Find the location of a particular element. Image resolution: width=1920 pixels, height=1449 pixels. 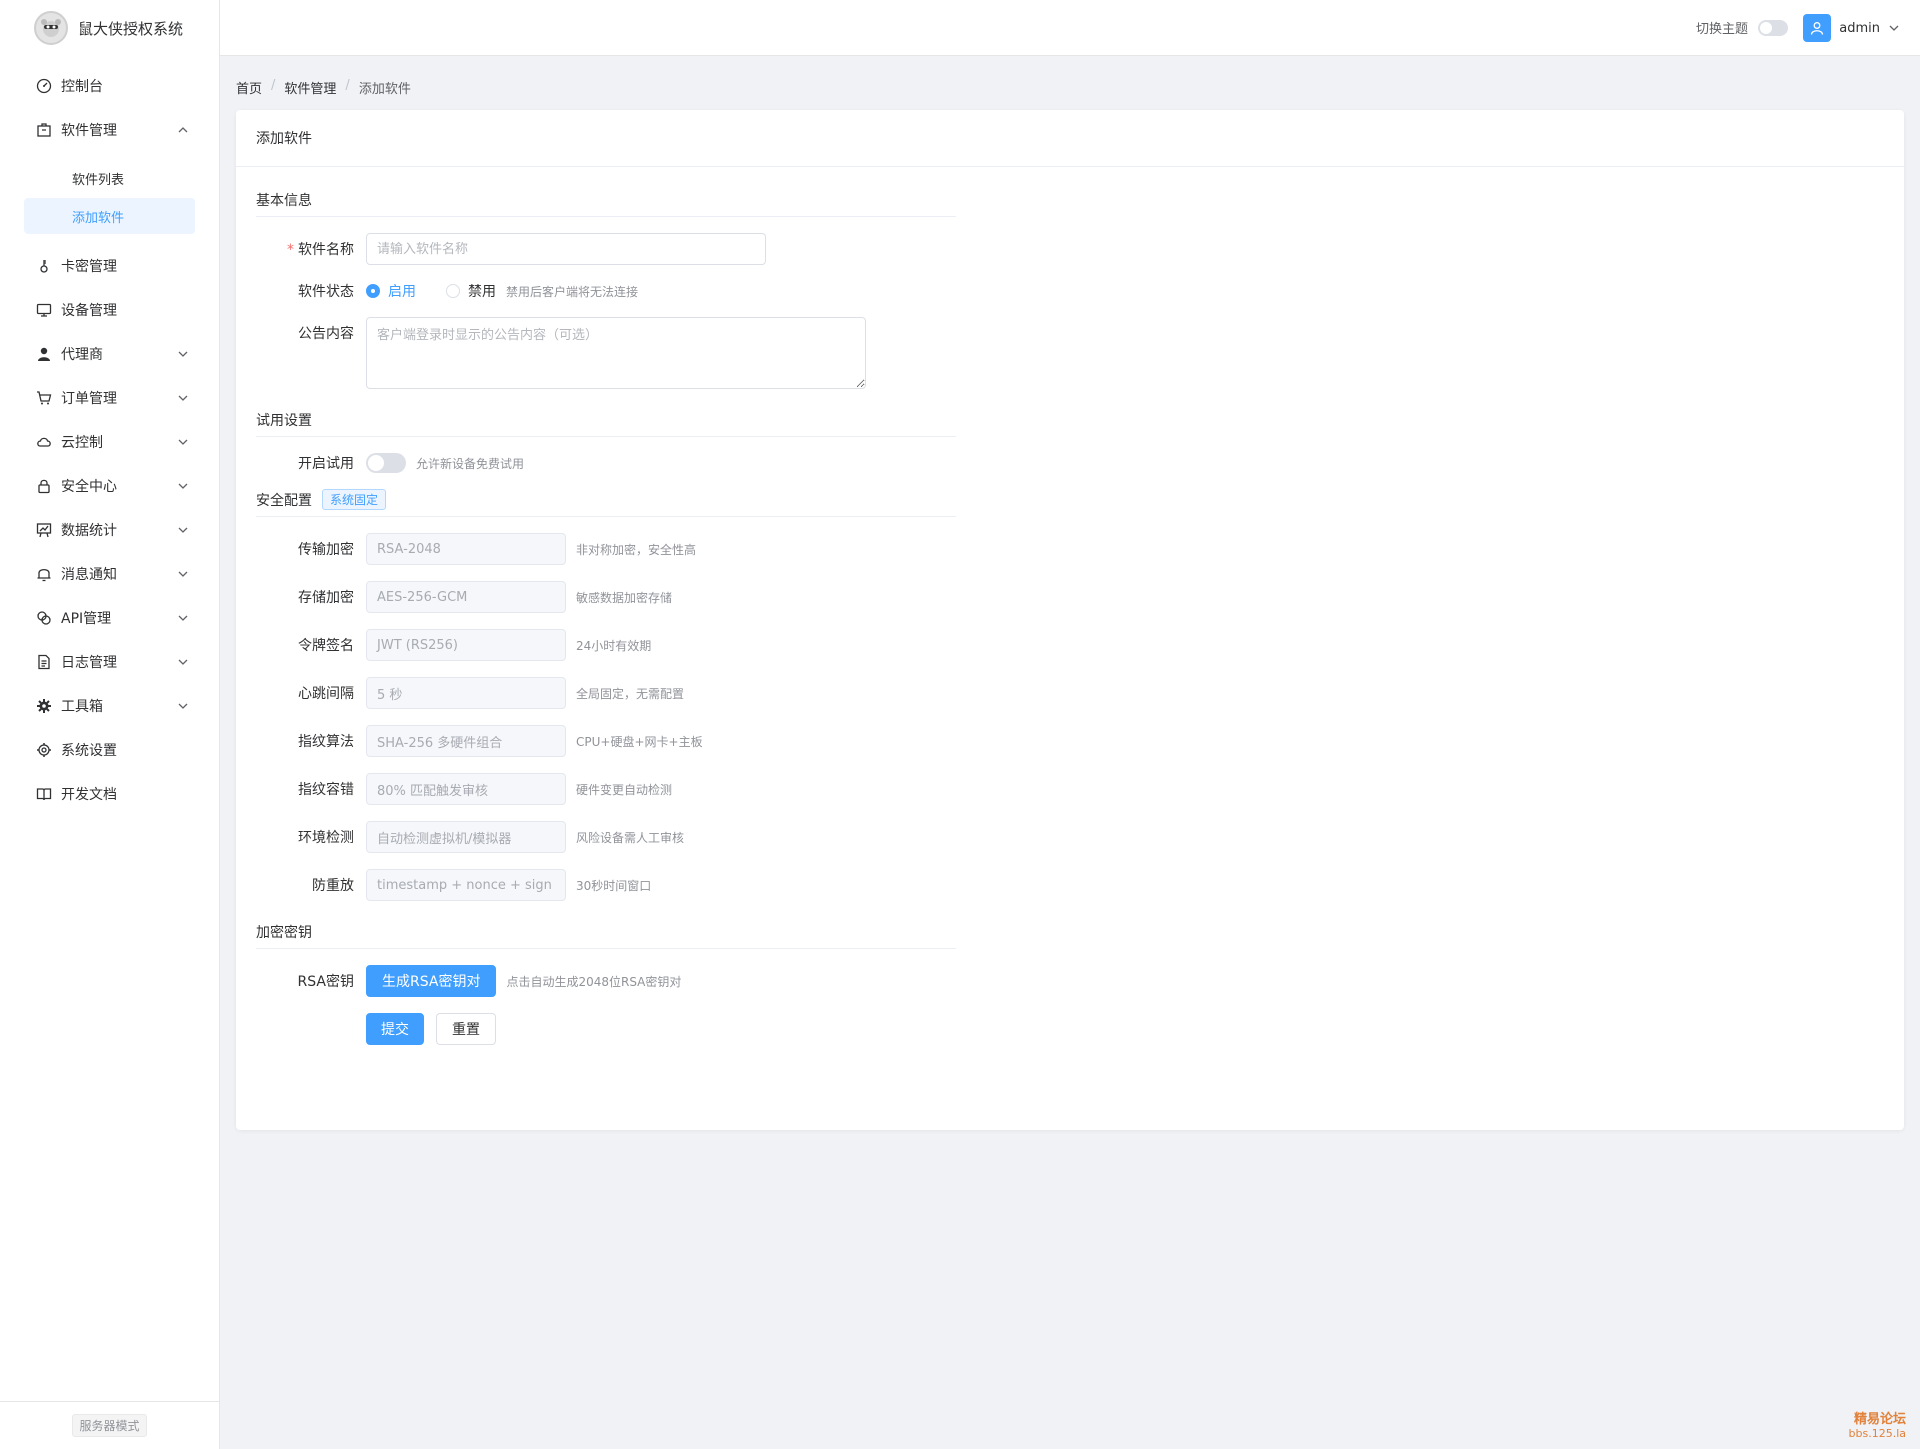

sidebar-footer: 服务器模式 is located at coordinates (109, 1425).